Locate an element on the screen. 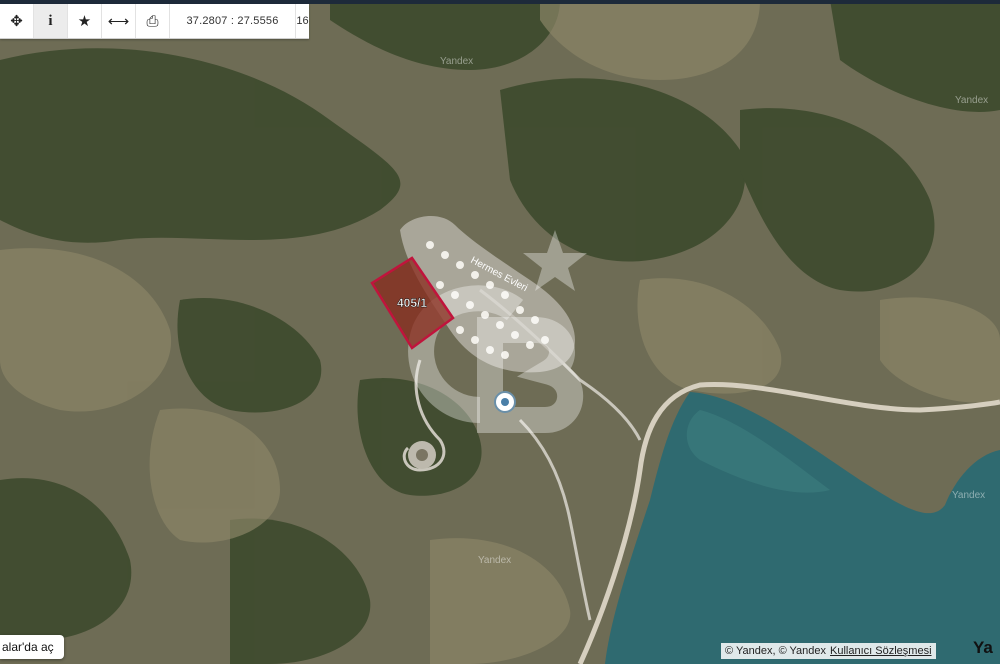 The image size is (1000, 664). print-icon: ⎙ is located at coordinates (153, 21).